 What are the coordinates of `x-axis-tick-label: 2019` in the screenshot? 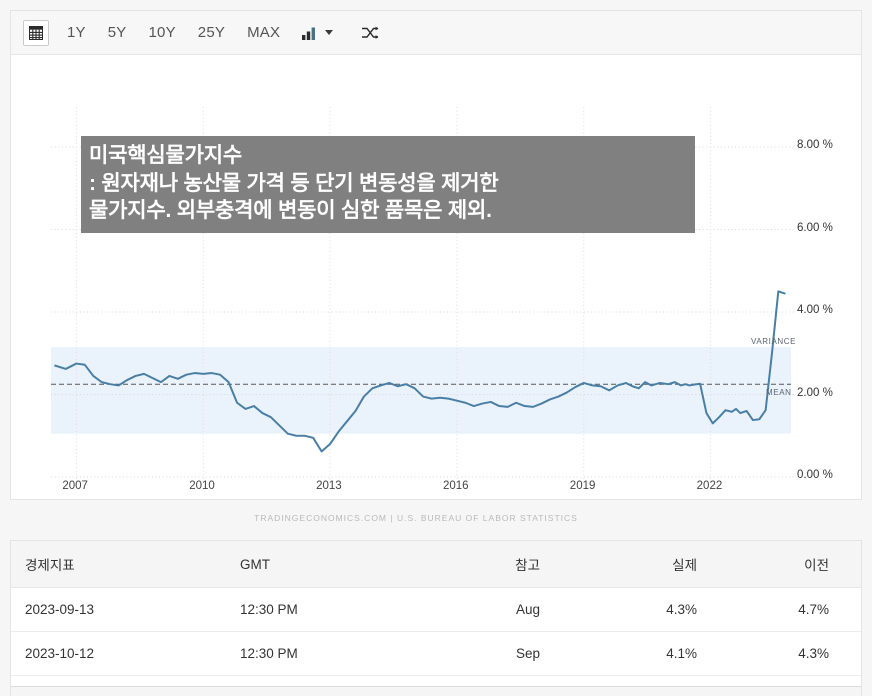 It's located at (582, 486).